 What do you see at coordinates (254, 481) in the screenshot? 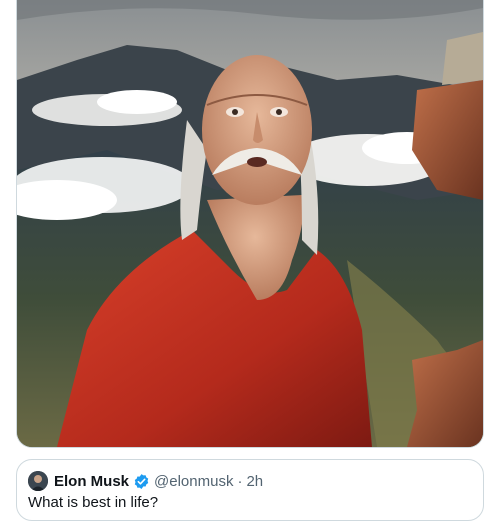
I see `post-timestamp: 2h` at bounding box center [254, 481].